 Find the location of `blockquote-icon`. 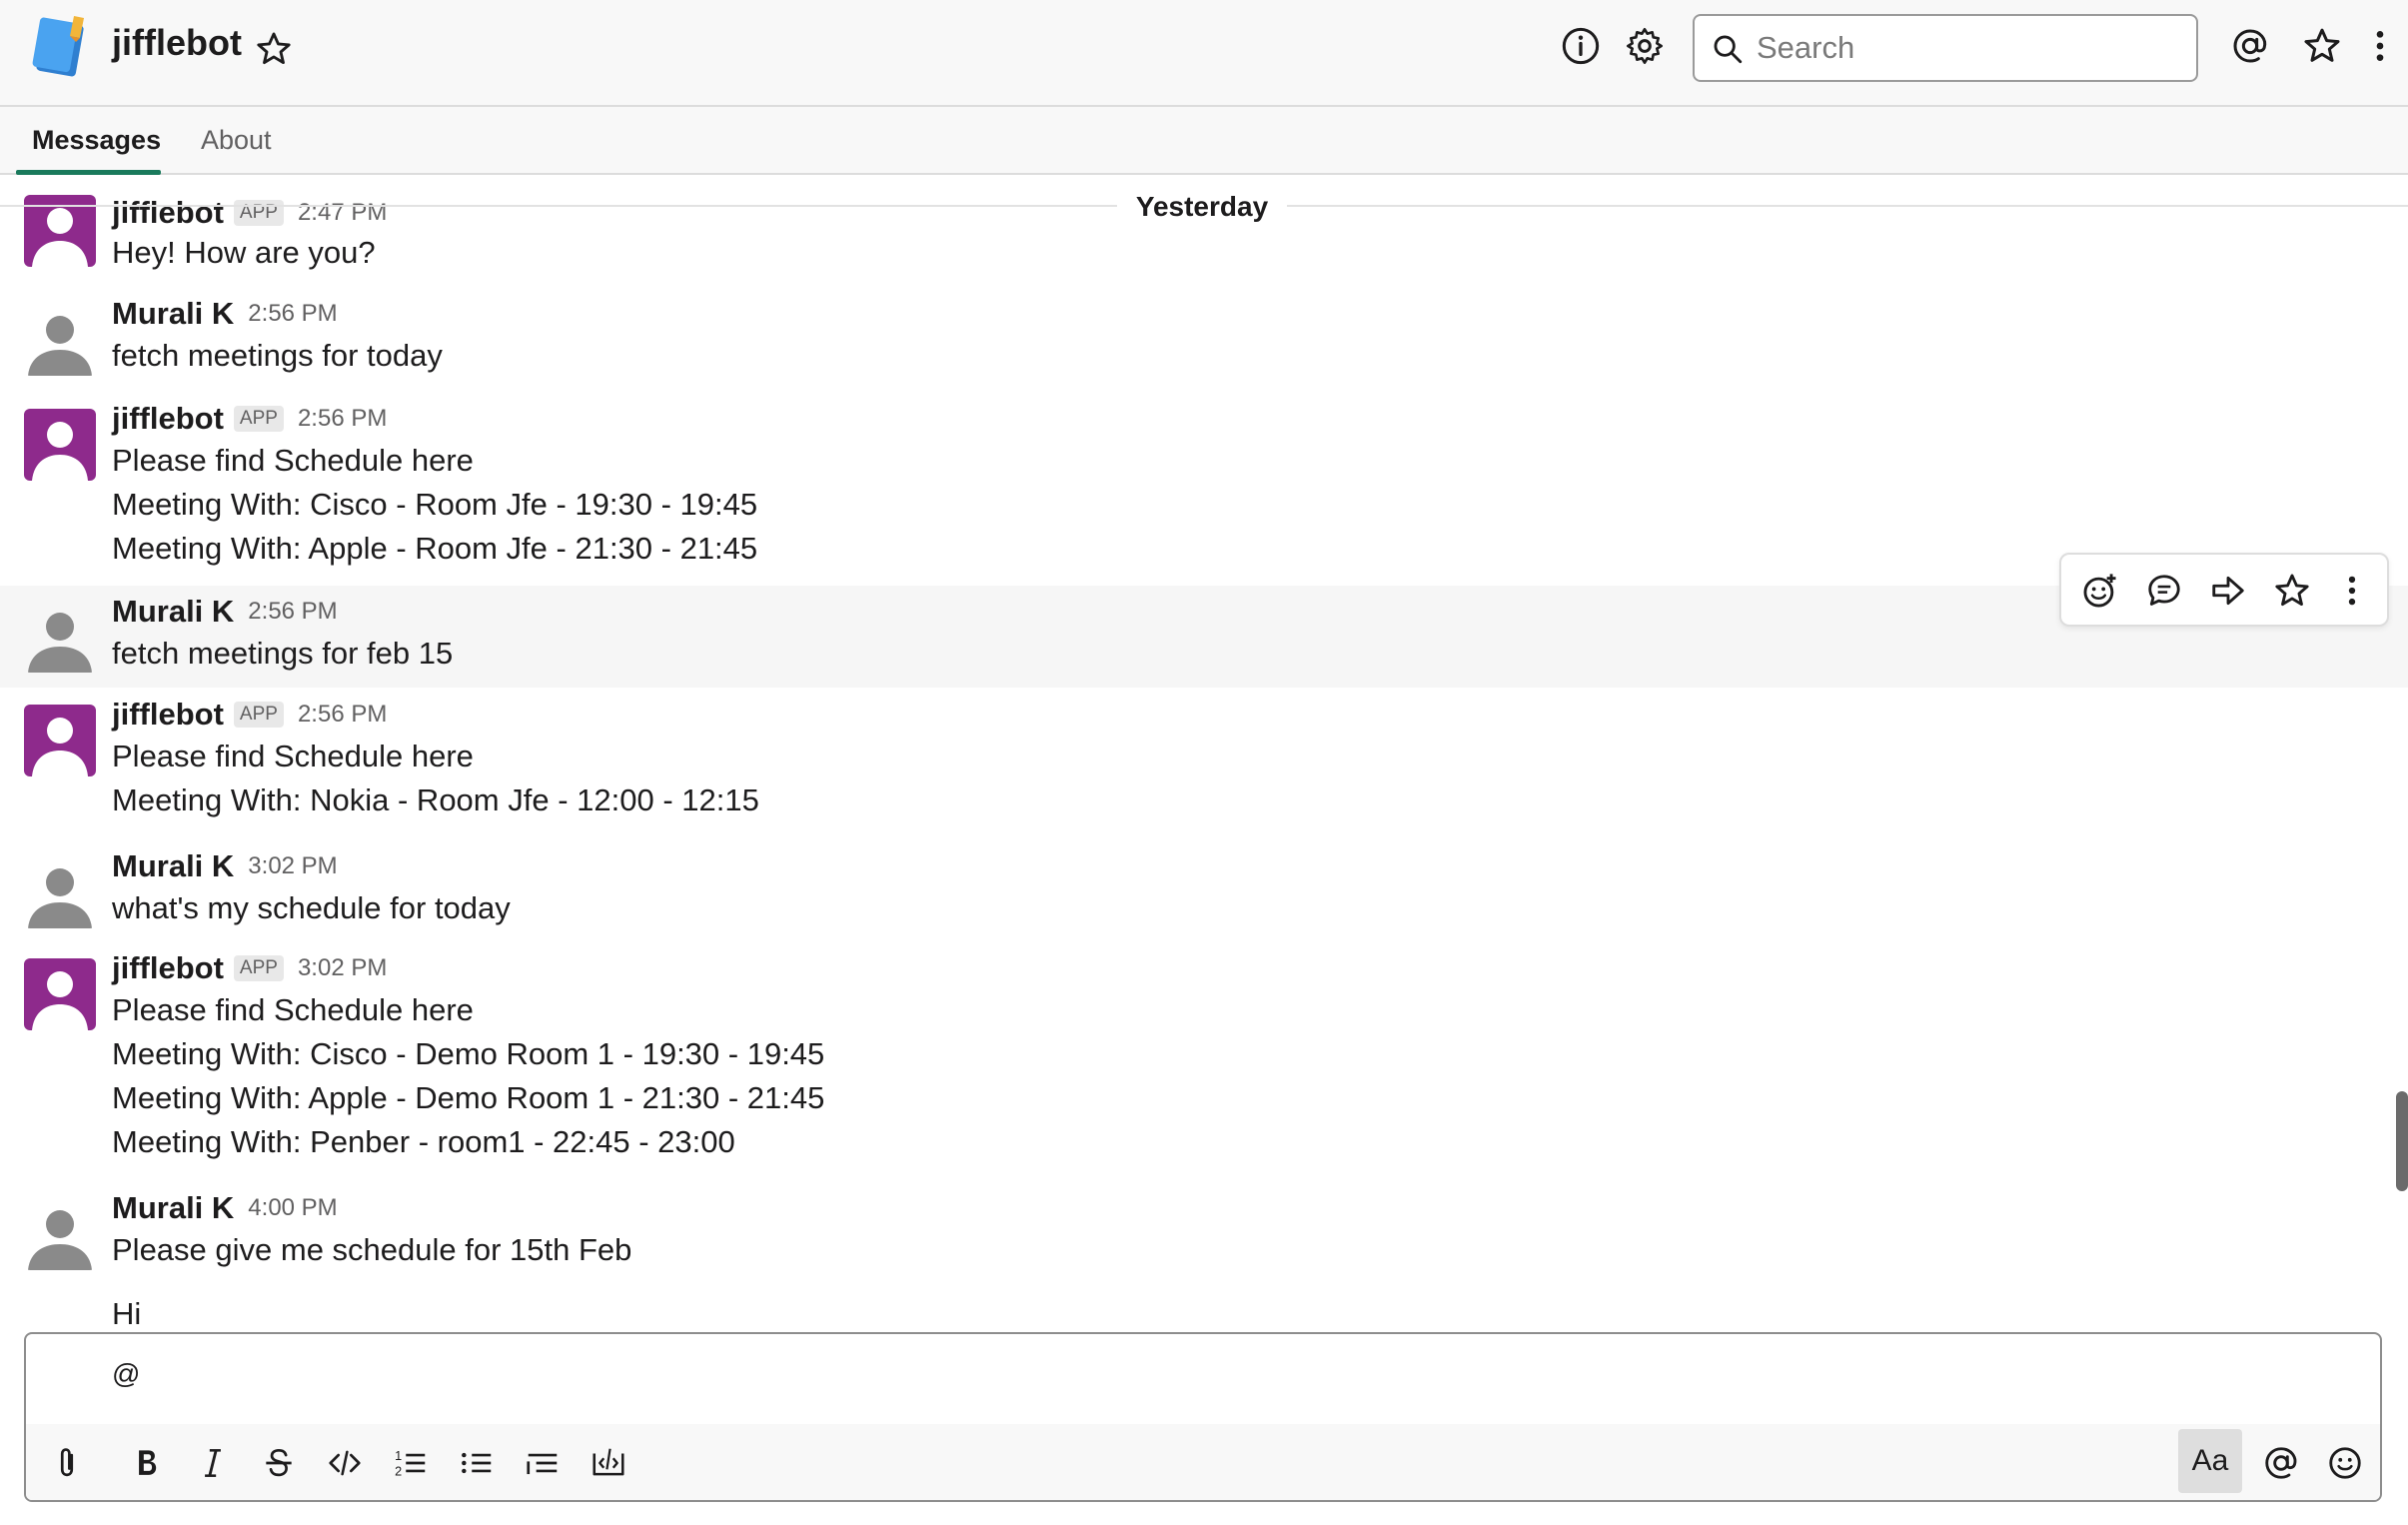

blockquote-icon is located at coordinates (543, 1463).